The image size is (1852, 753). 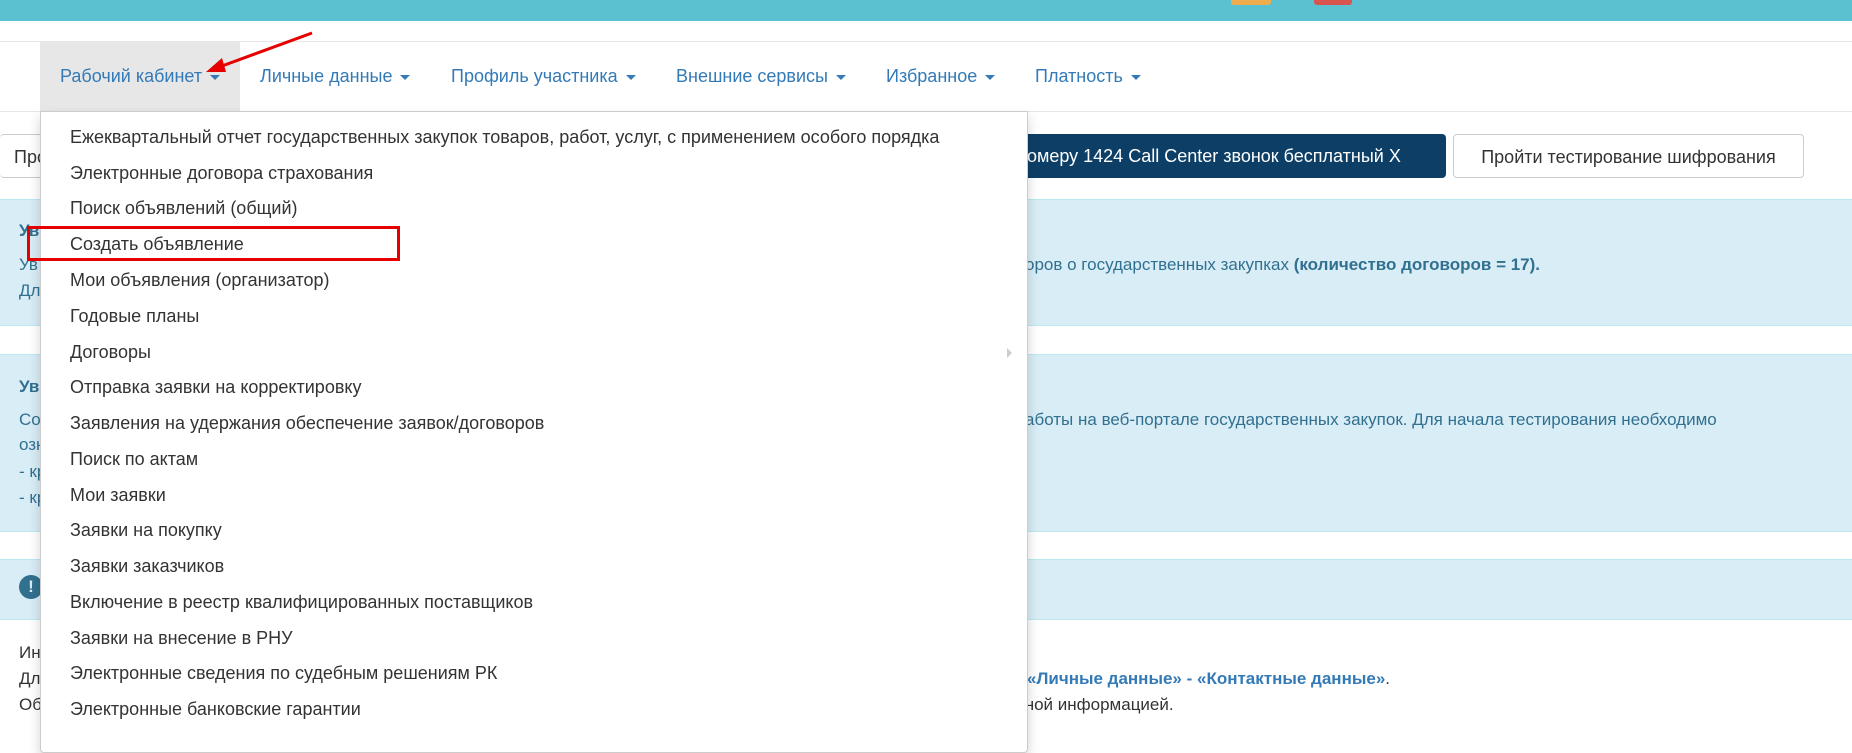 I want to click on info-text-left: Ин, so click(x=30, y=652).